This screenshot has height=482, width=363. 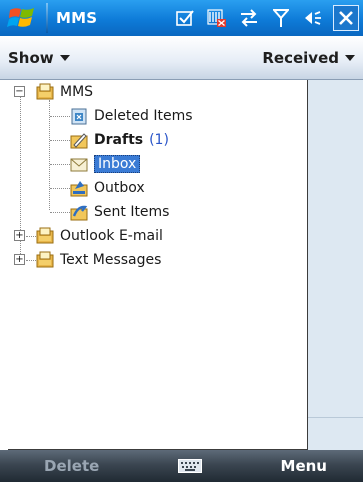 I want to click on sort-dropdown: Received, so click(x=308, y=58).